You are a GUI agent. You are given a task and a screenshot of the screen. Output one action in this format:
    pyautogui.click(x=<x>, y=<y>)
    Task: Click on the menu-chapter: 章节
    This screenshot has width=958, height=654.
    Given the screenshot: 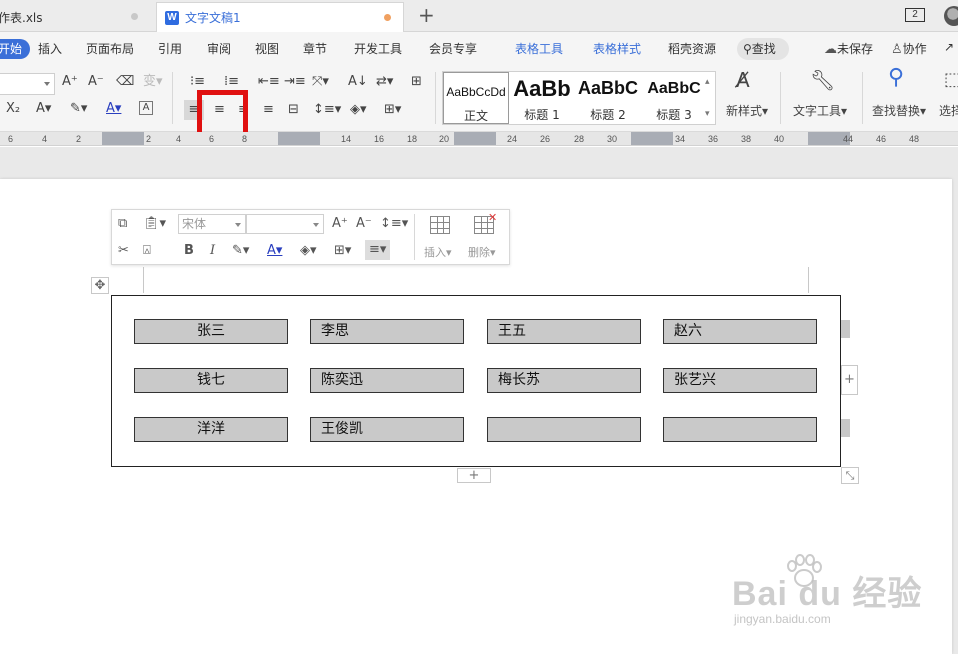 What is the action you would take?
    pyautogui.click(x=315, y=48)
    